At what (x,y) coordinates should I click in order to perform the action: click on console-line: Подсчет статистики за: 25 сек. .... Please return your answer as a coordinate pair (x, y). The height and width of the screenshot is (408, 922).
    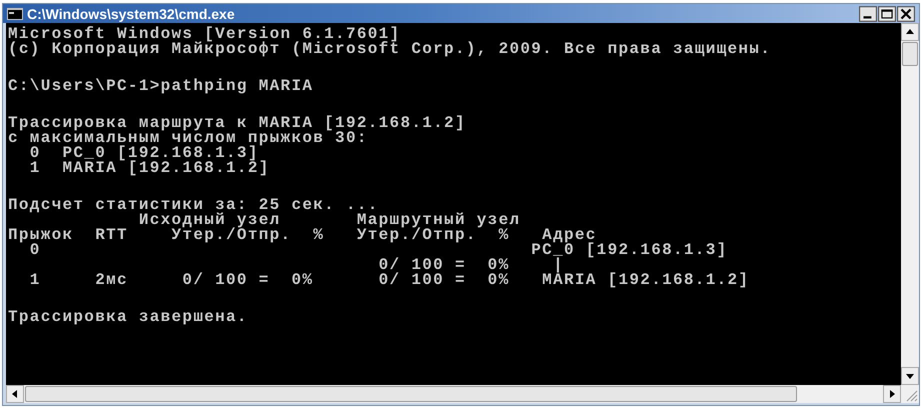
    Looking at the image, I should click on (193, 205).